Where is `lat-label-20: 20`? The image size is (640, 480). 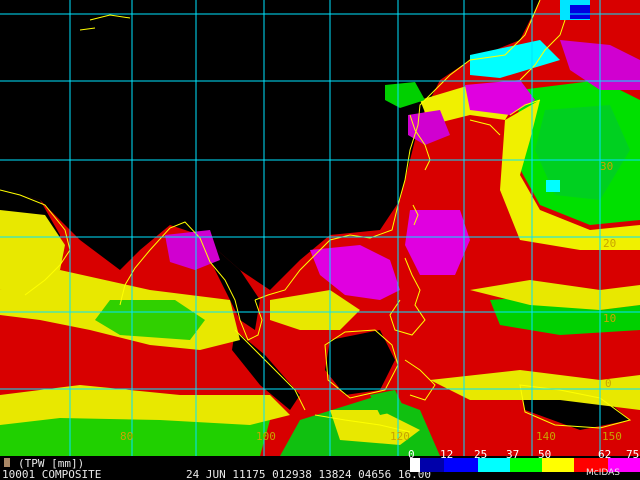 lat-label-20: 20 is located at coordinates (610, 243).